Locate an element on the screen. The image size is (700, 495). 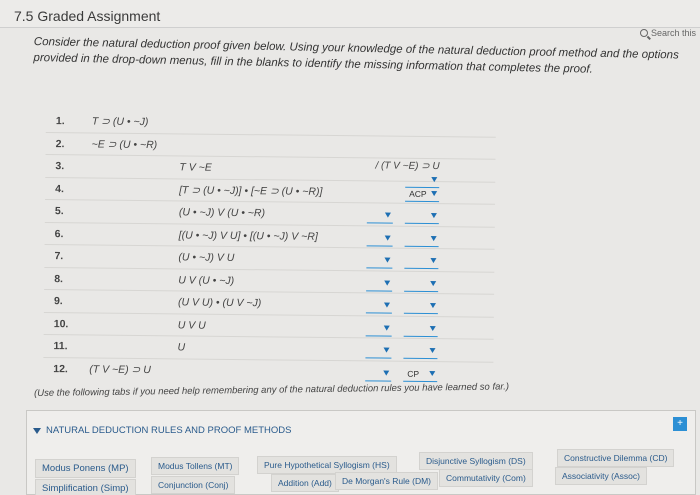
tab-constructive-dilemma: Constructive Dilemma (CD) is located at coordinates (616, 458).